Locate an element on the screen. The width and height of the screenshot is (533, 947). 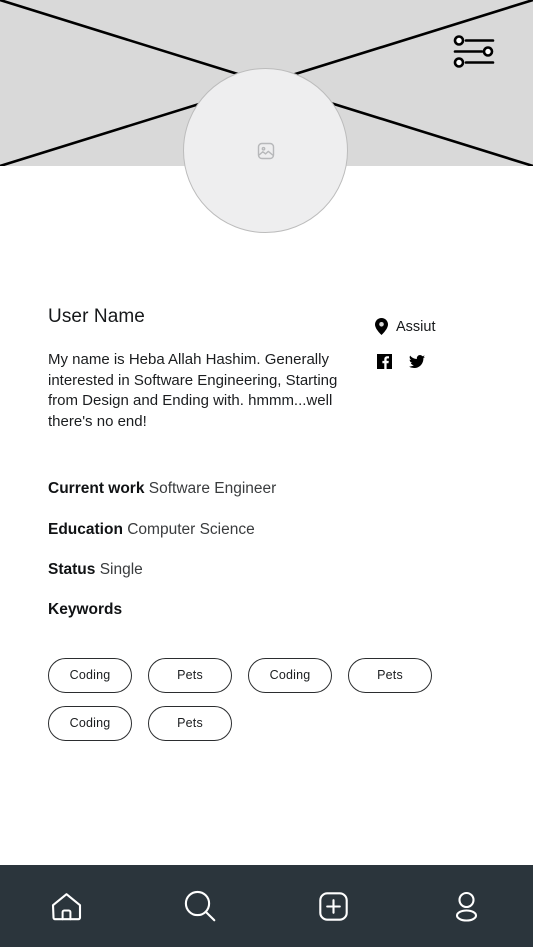
info-label: Current work is located at coordinates (96, 488).